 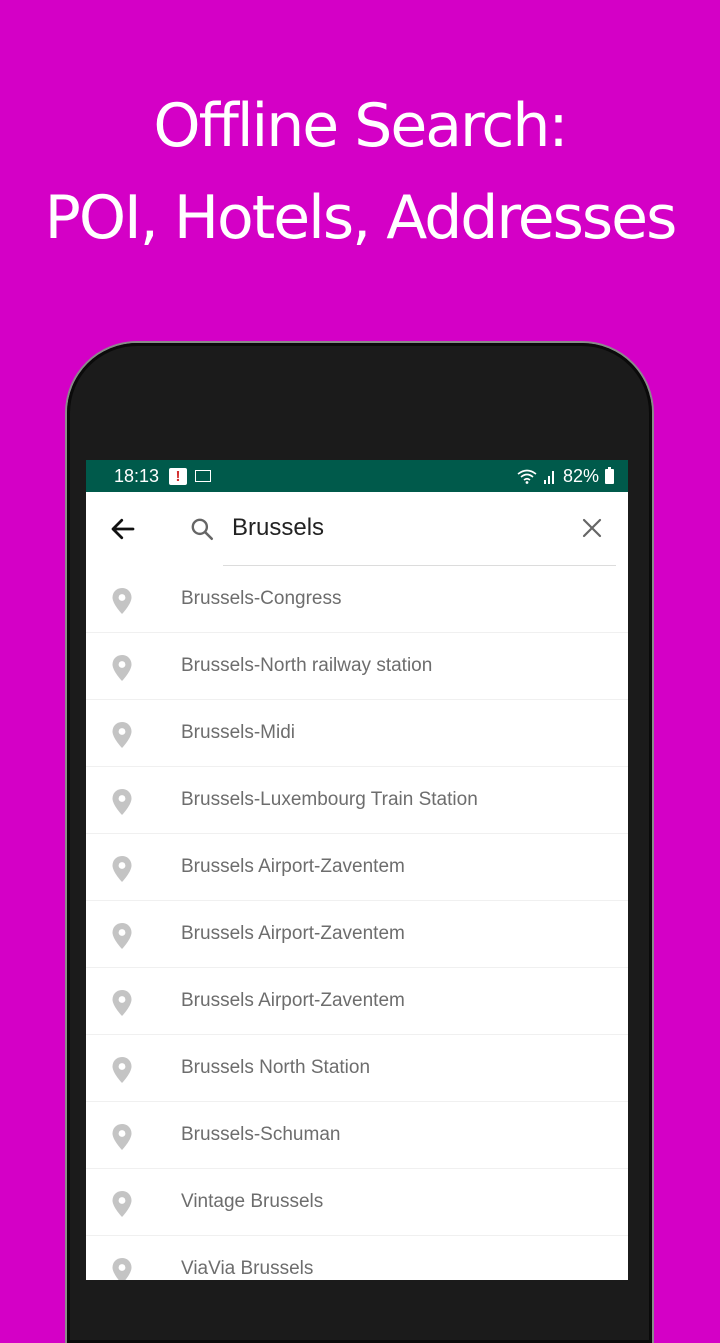 I want to click on wifi-icon, so click(x=527, y=476).